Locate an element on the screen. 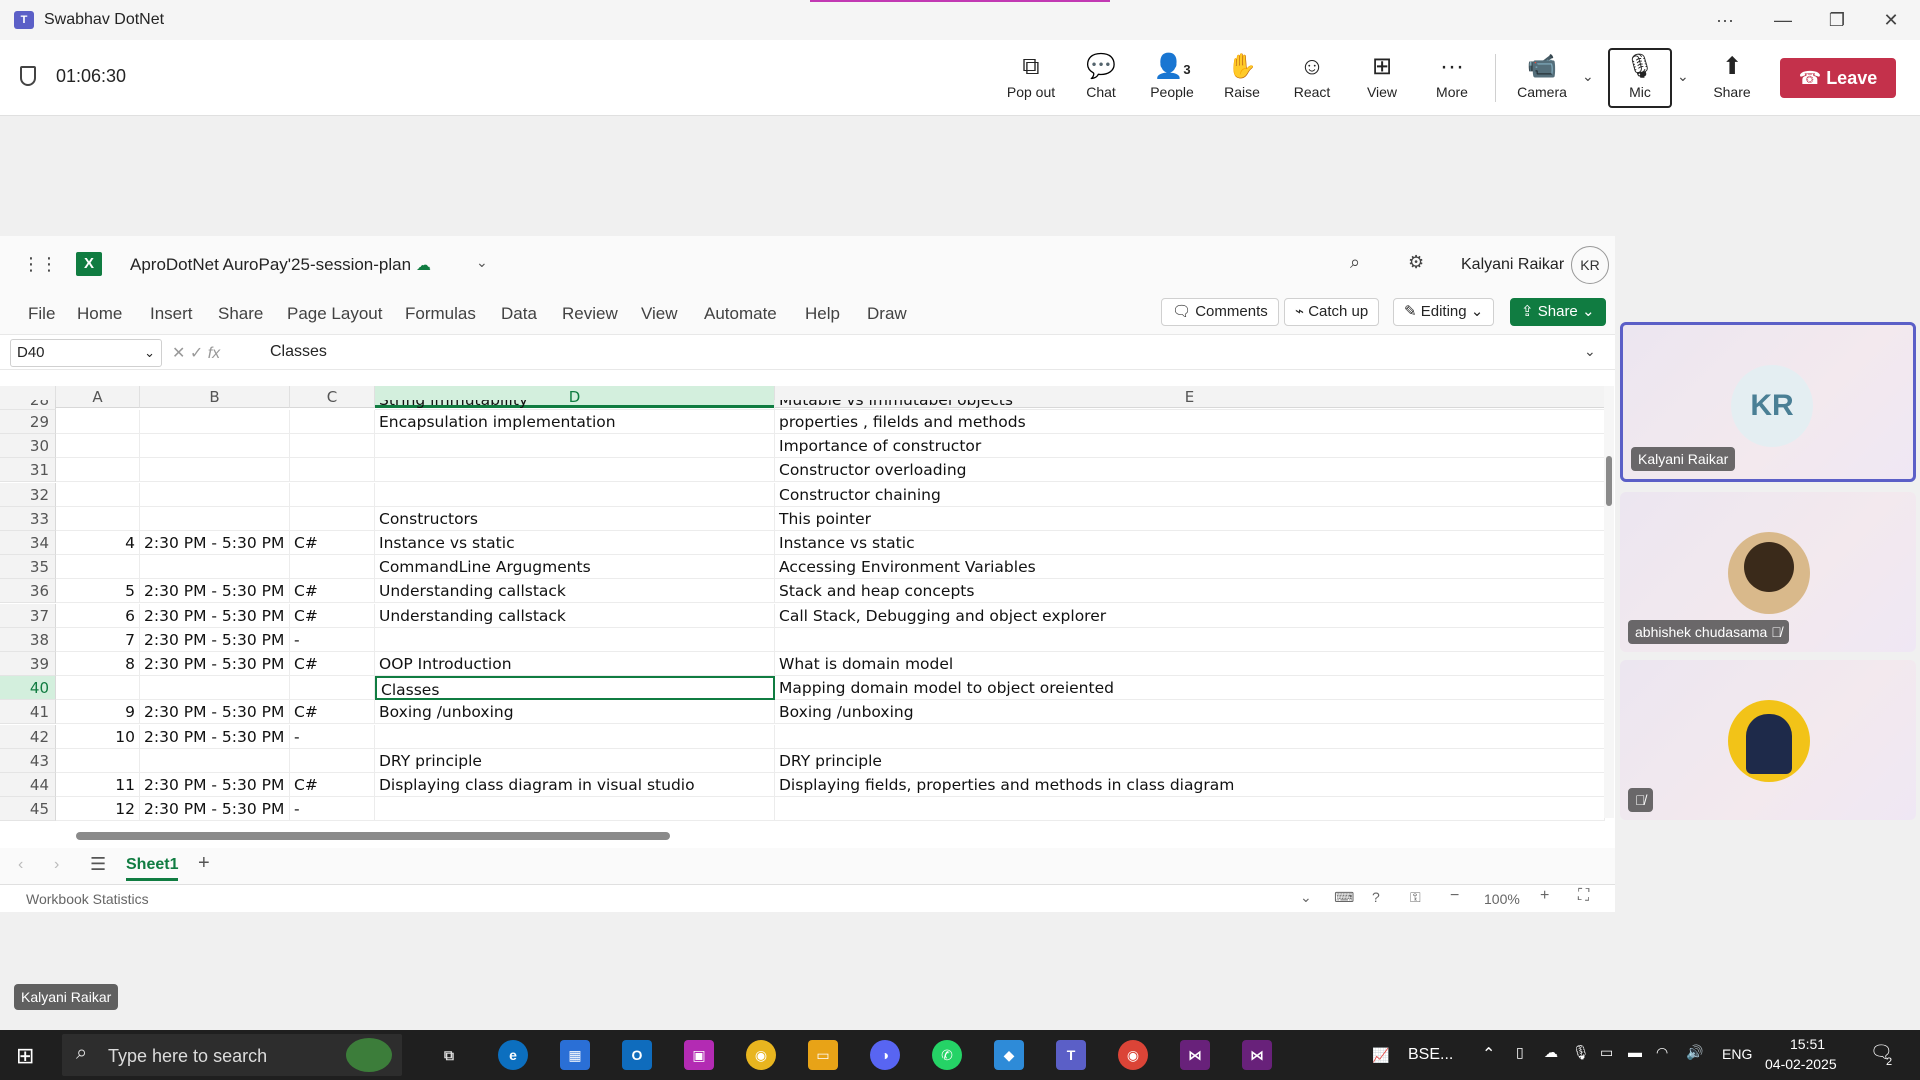  stock-chart-icon: 📈 is located at coordinates (1381, 1055).